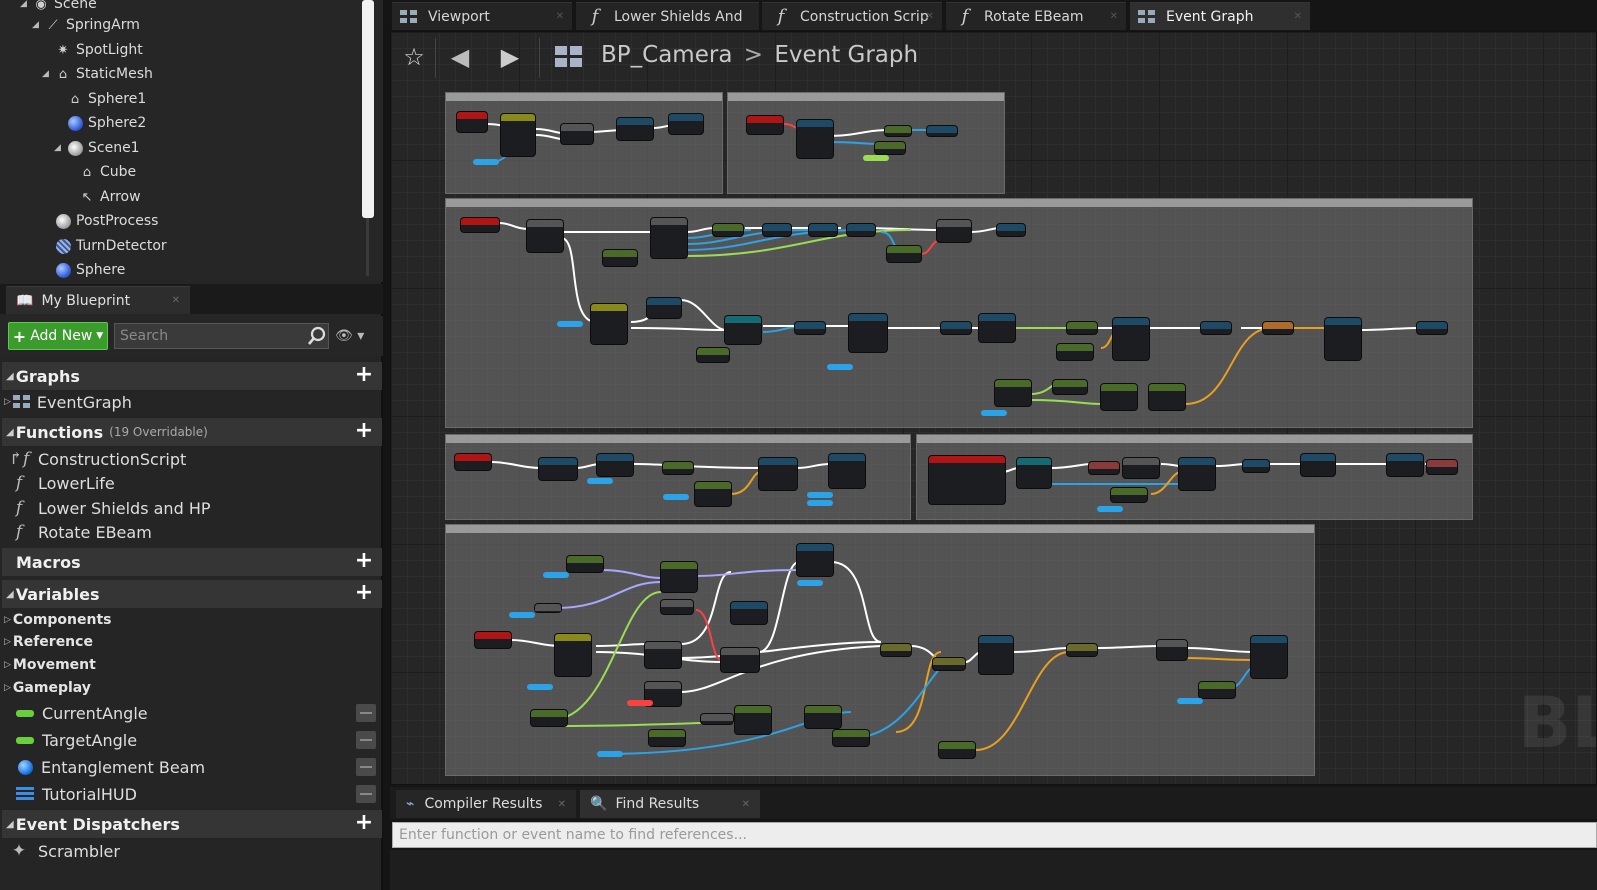  Describe the element at coordinates (193, 794) in the screenshot. I see `variable-item-tutorialhud: TutorialHUD` at that location.